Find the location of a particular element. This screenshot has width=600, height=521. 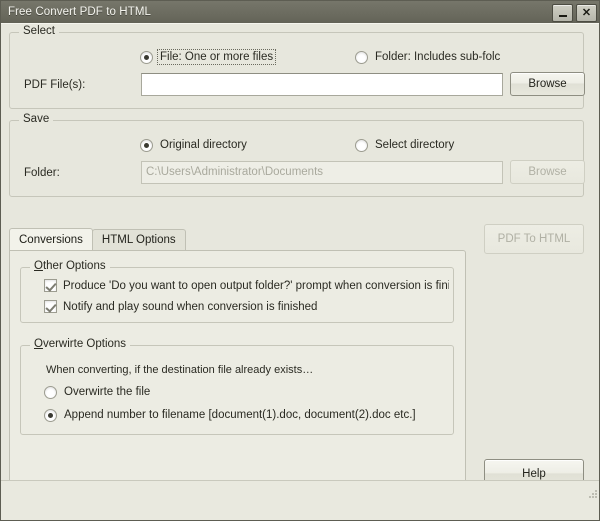

other-options-legend: Other Options is located at coordinates (70, 266).